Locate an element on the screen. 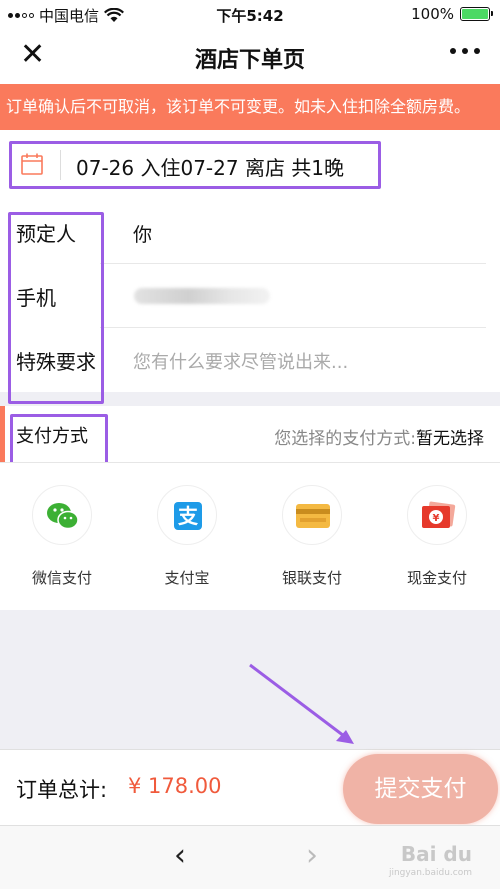 This screenshot has height=889, width=500. battery-percent: 100% is located at coordinates (432, 14).